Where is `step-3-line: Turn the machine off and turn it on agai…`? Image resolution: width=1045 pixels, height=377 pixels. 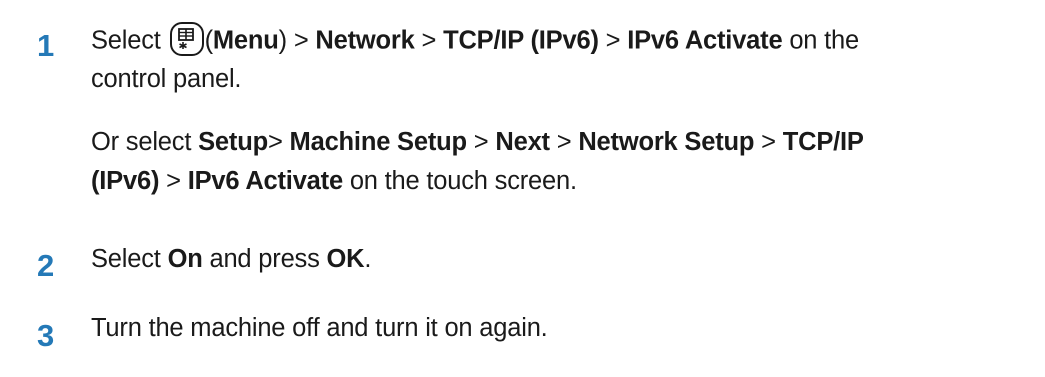
step-3-line: Turn the machine off and turn it on agai… is located at coordinates (319, 328).